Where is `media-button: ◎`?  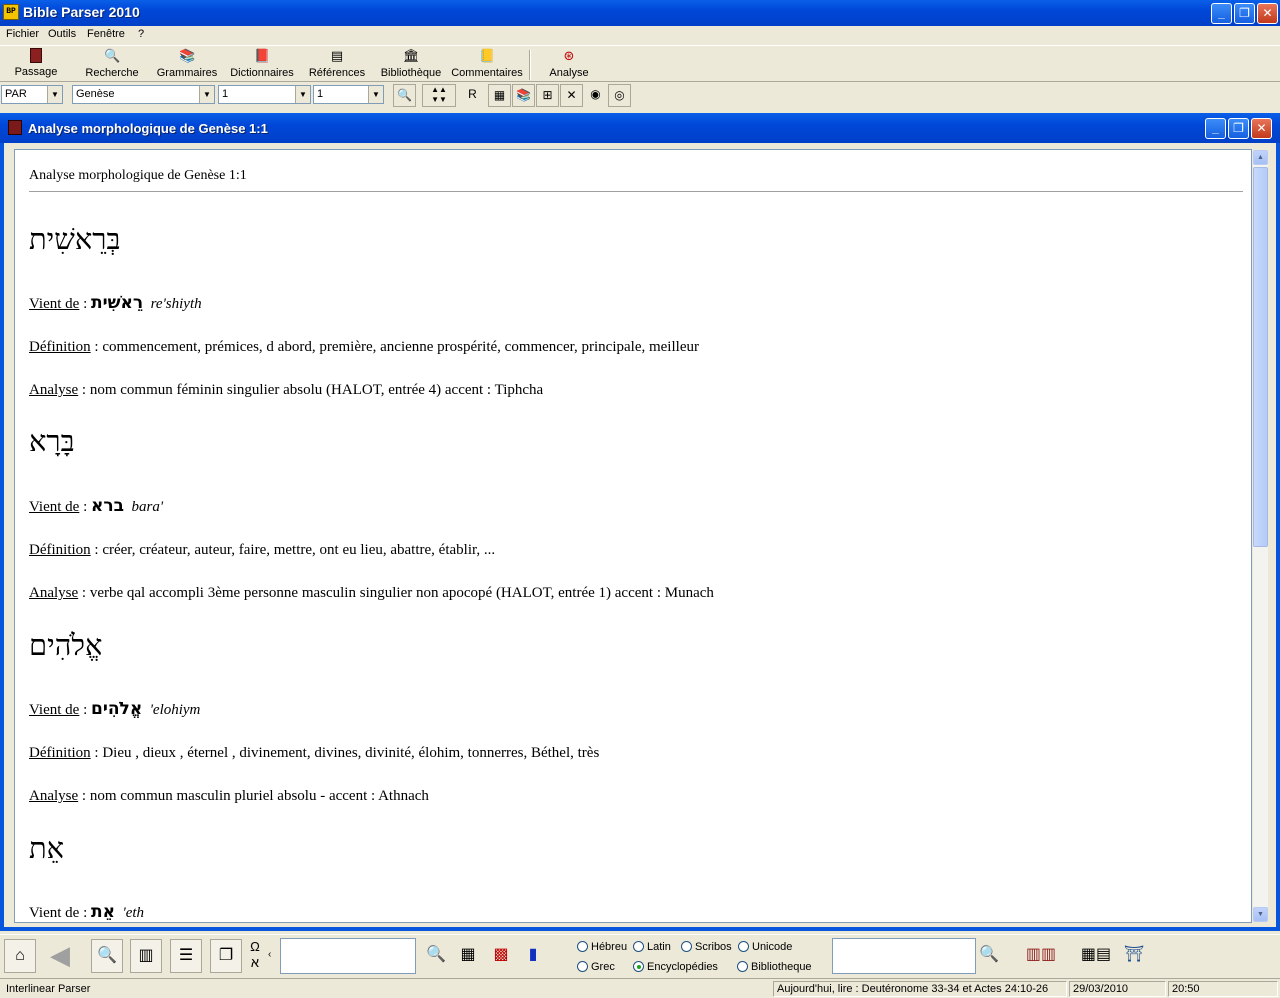
media-button: ◎ is located at coordinates (619, 95).